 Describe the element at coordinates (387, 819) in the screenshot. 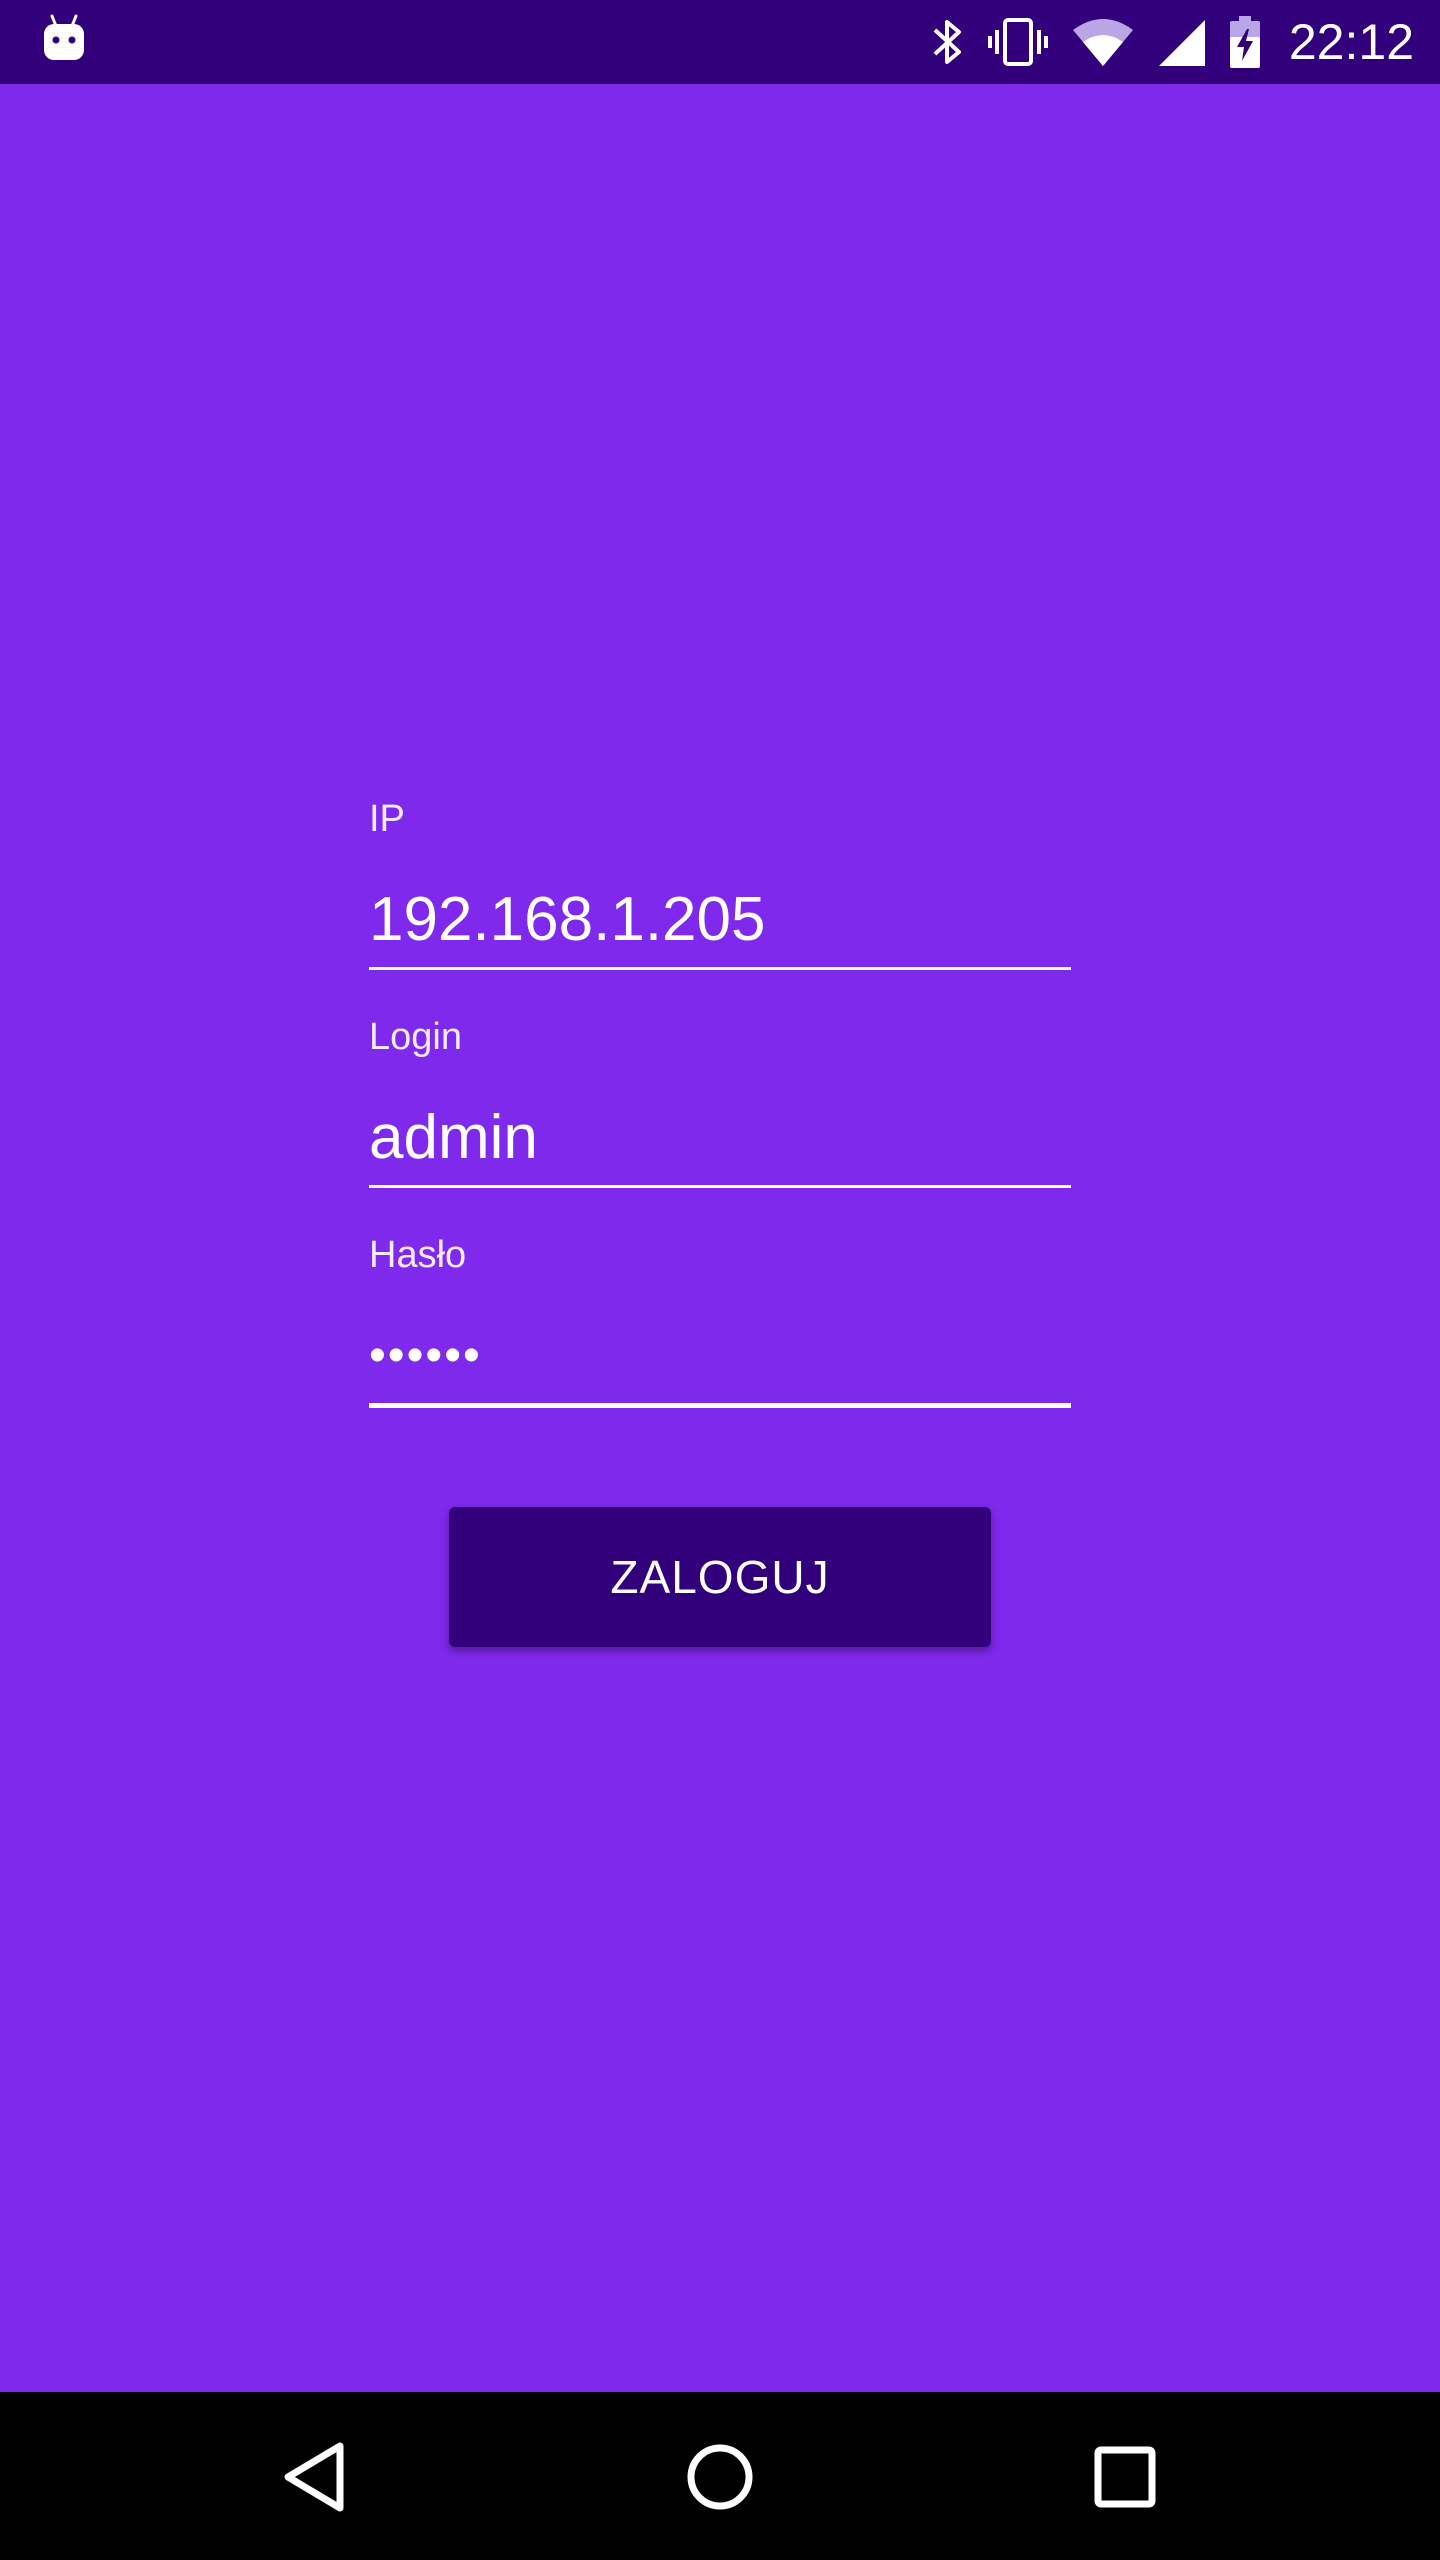

I see `ip-label: IP` at that location.